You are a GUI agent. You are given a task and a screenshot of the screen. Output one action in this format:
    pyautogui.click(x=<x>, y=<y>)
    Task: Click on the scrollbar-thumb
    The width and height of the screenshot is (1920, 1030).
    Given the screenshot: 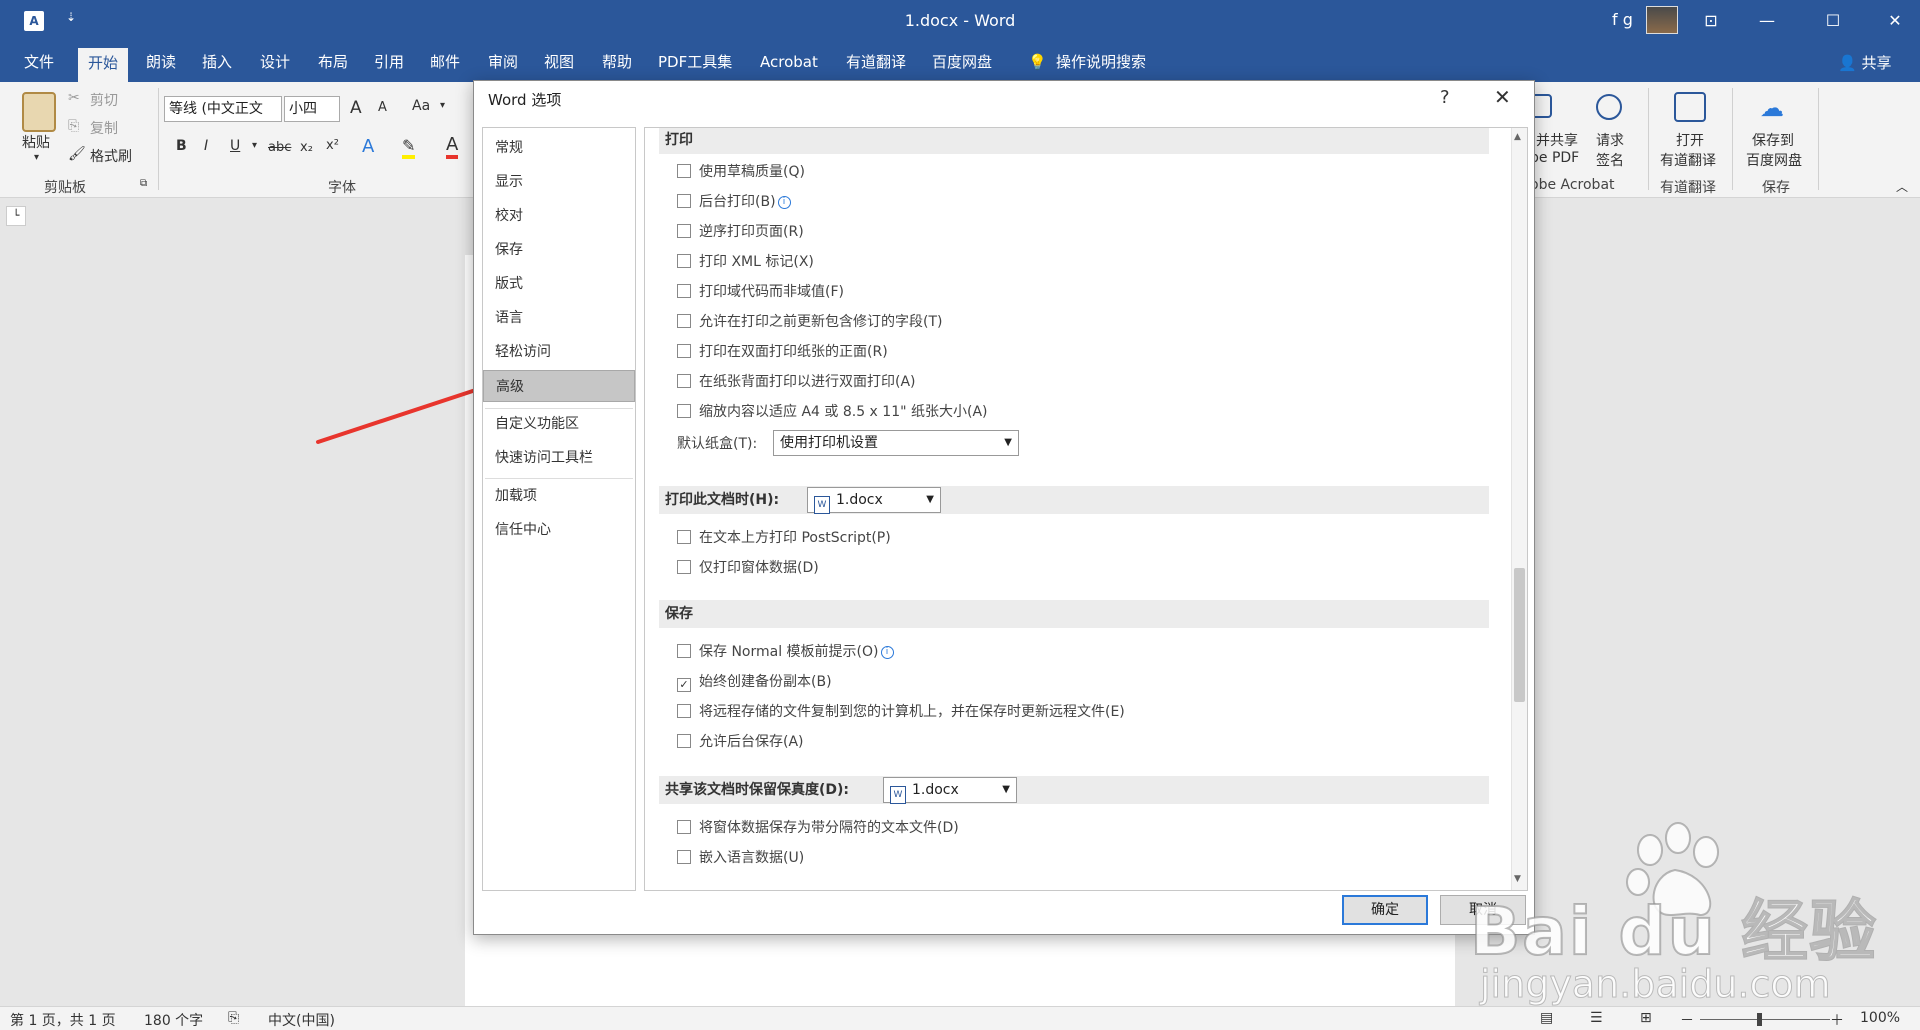 What is the action you would take?
    pyautogui.click(x=1519, y=635)
    